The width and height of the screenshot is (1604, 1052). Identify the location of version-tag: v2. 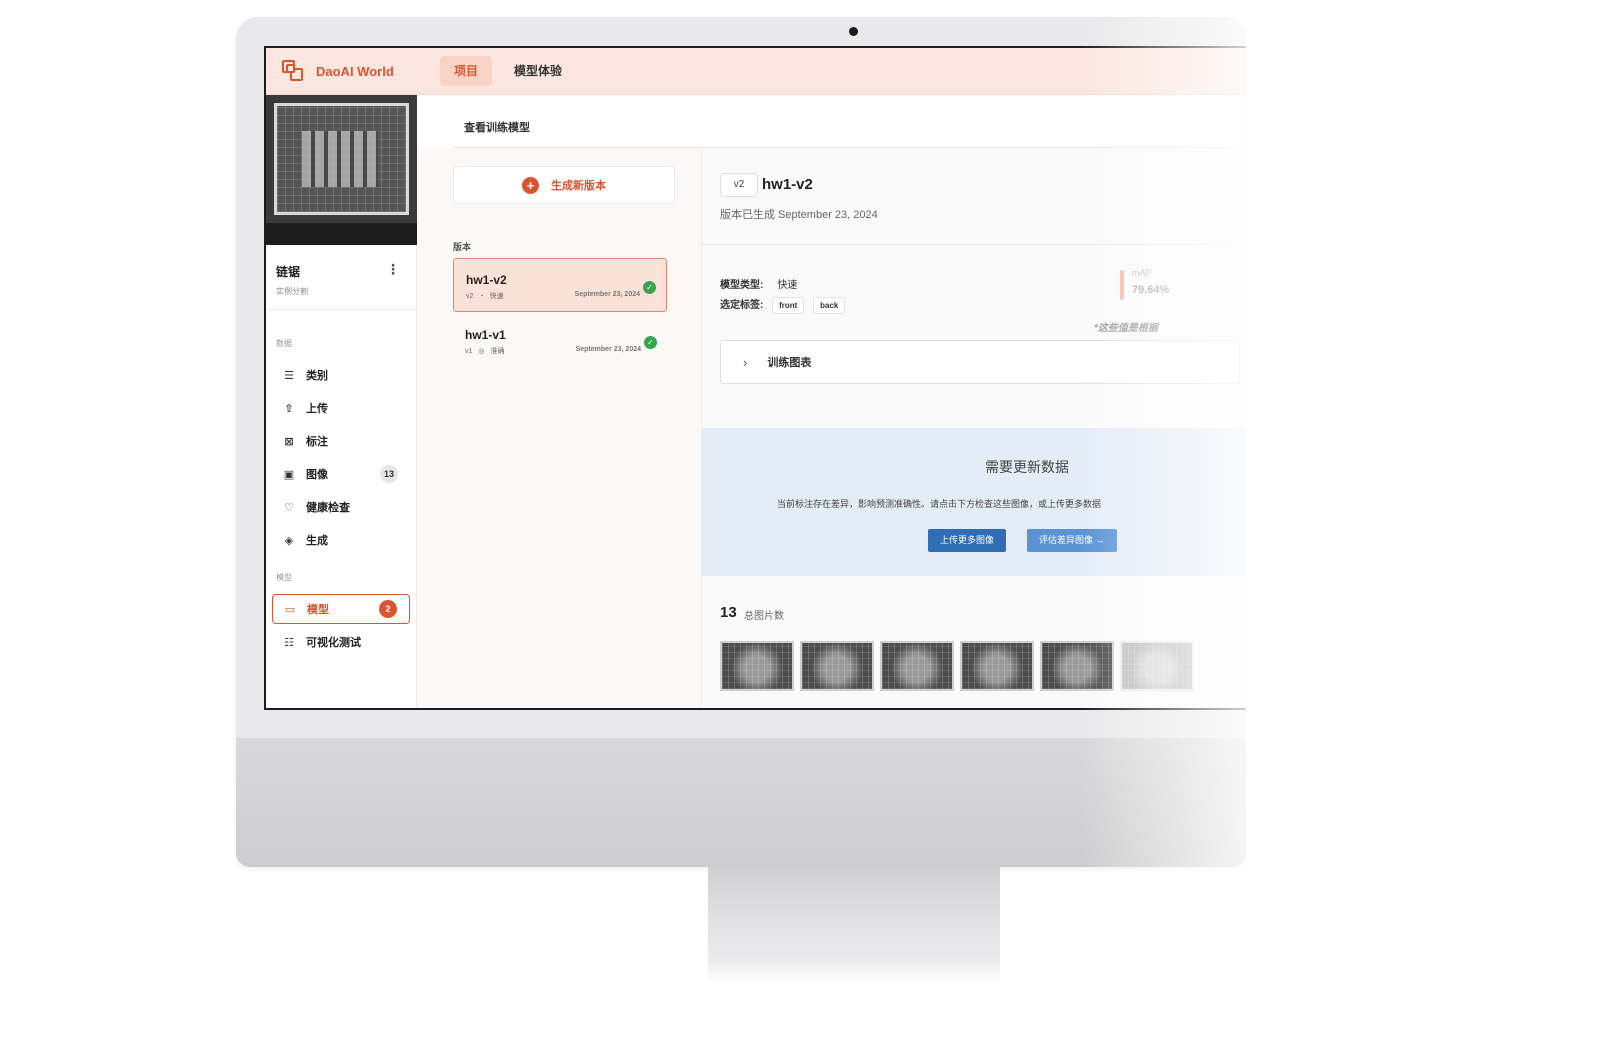
(470, 296).